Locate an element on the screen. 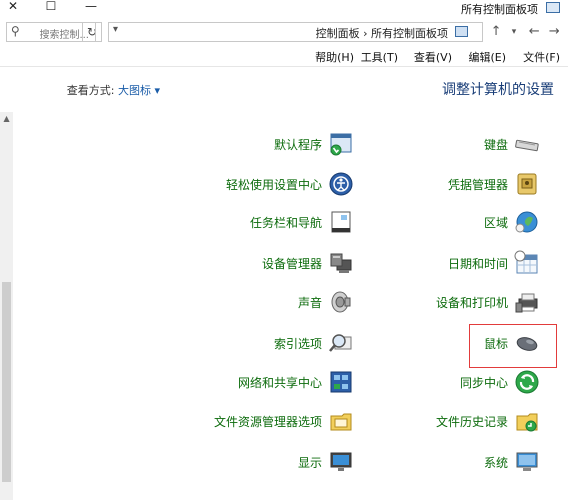 The width and height of the screenshot is (568, 500). menu-edit: 编辑(E) is located at coordinates (487, 57).